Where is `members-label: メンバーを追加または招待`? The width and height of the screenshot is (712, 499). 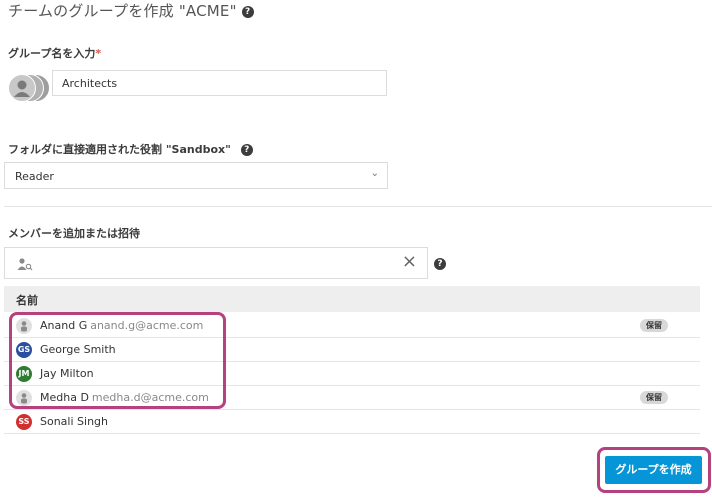 members-label: メンバーを追加または招待 is located at coordinates (74, 233).